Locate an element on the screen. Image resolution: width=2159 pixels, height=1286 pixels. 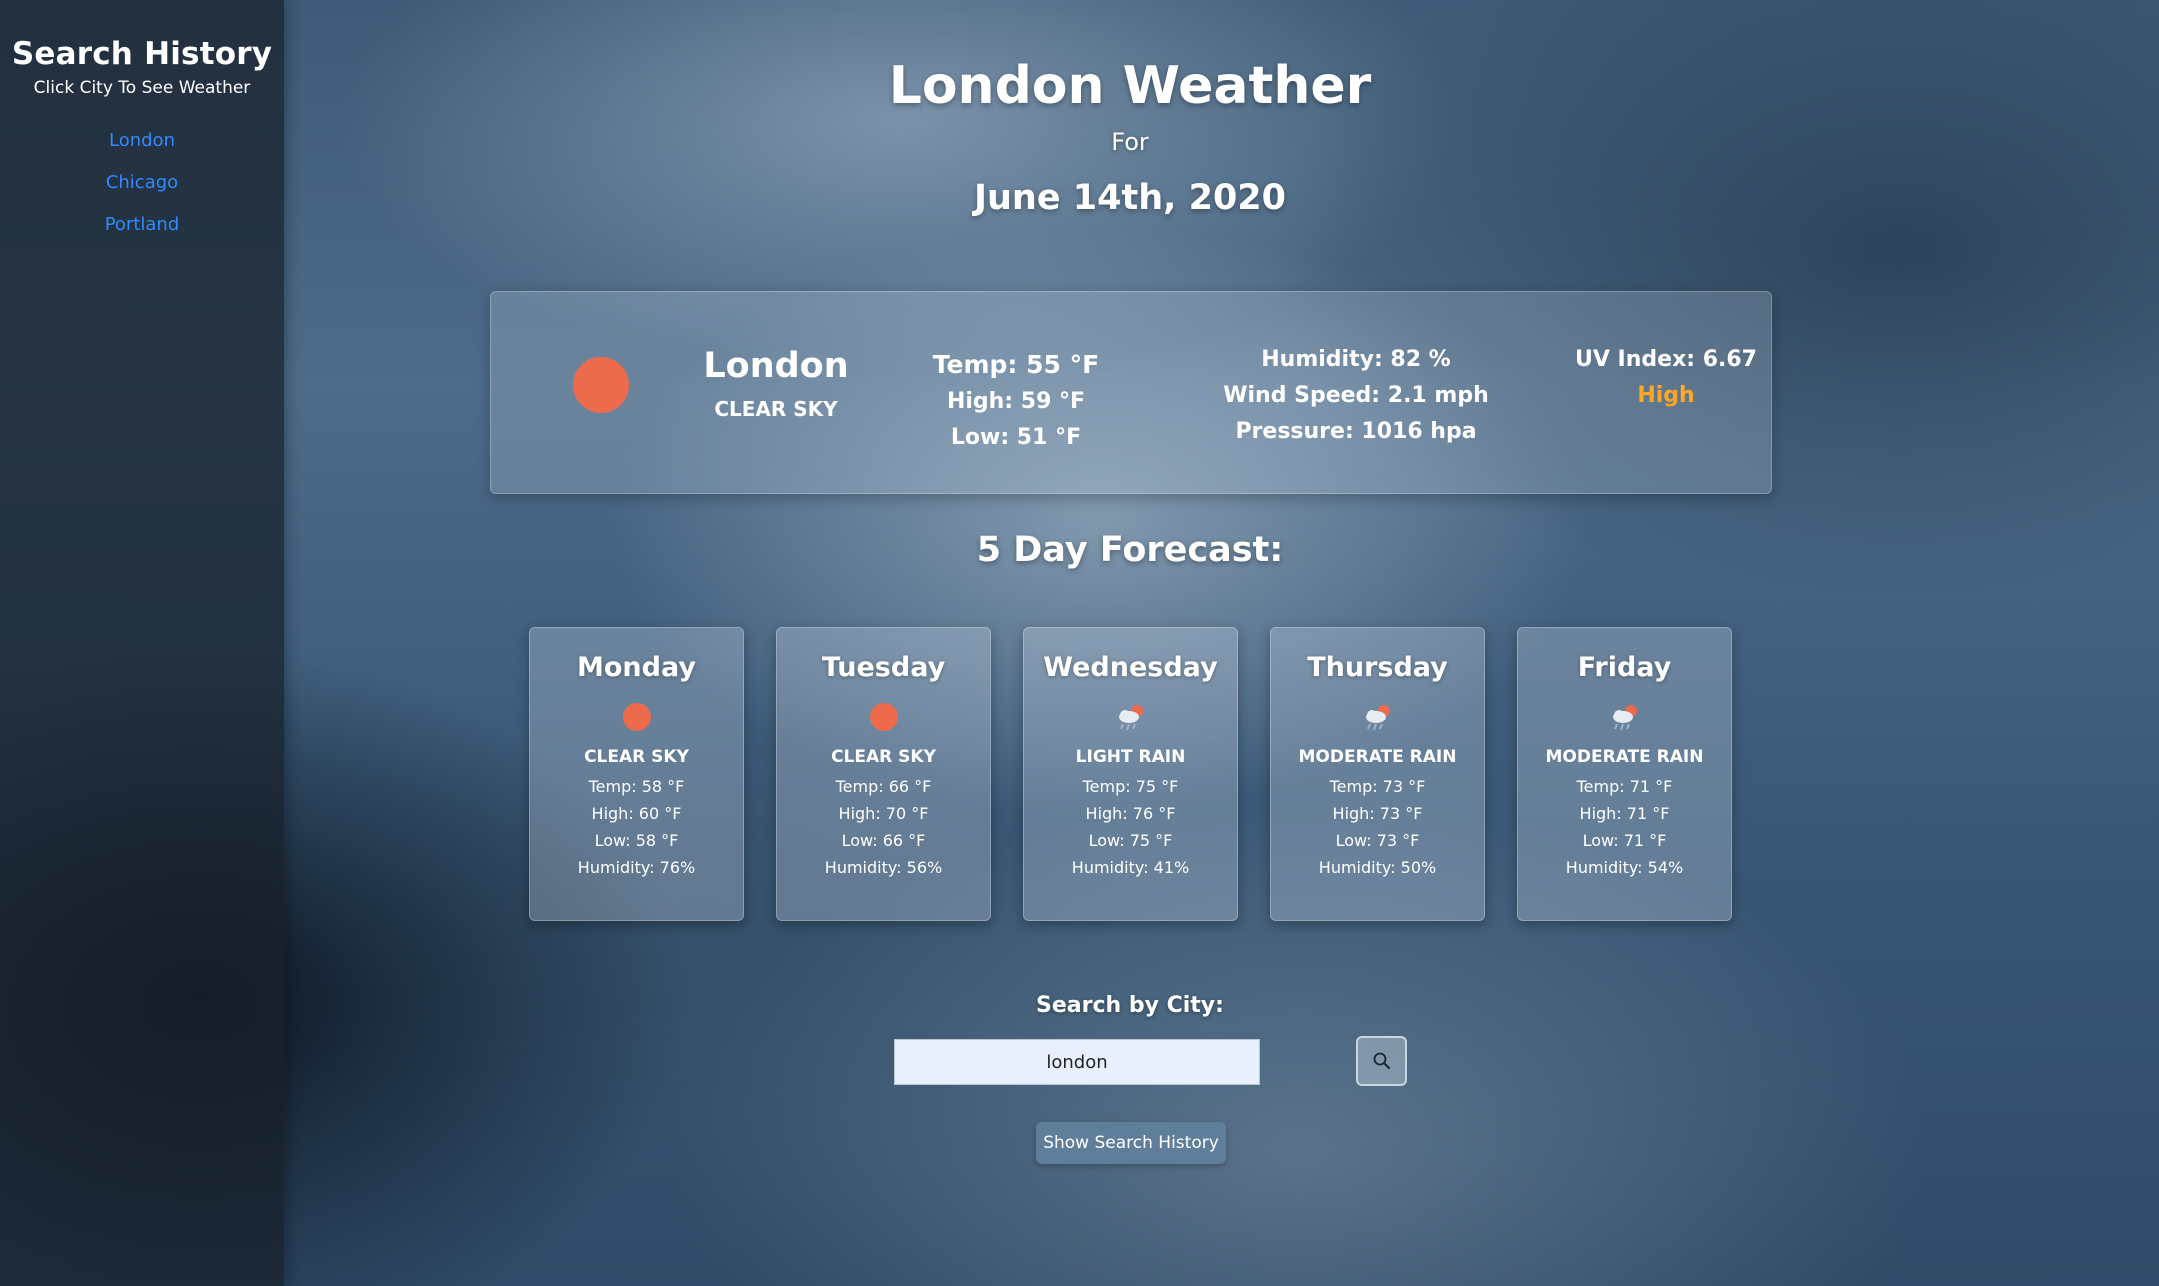
forecast-temp: Temp: 58 °F is located at coordinates (636, 786).